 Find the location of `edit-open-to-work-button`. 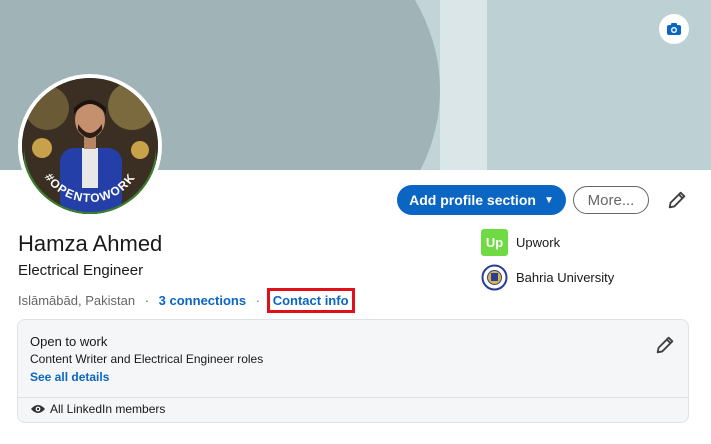

edit-open-to-work-button is located at coordinates (665, 345).